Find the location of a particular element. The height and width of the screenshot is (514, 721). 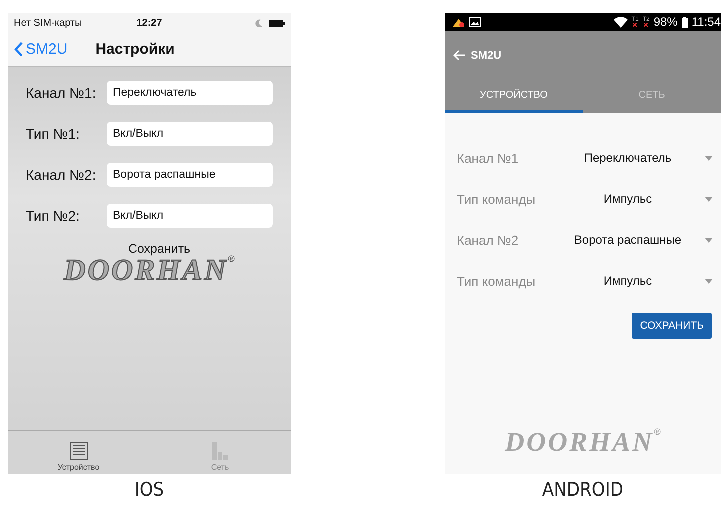

back-button: SM2U is located at coordinates (41, 49).